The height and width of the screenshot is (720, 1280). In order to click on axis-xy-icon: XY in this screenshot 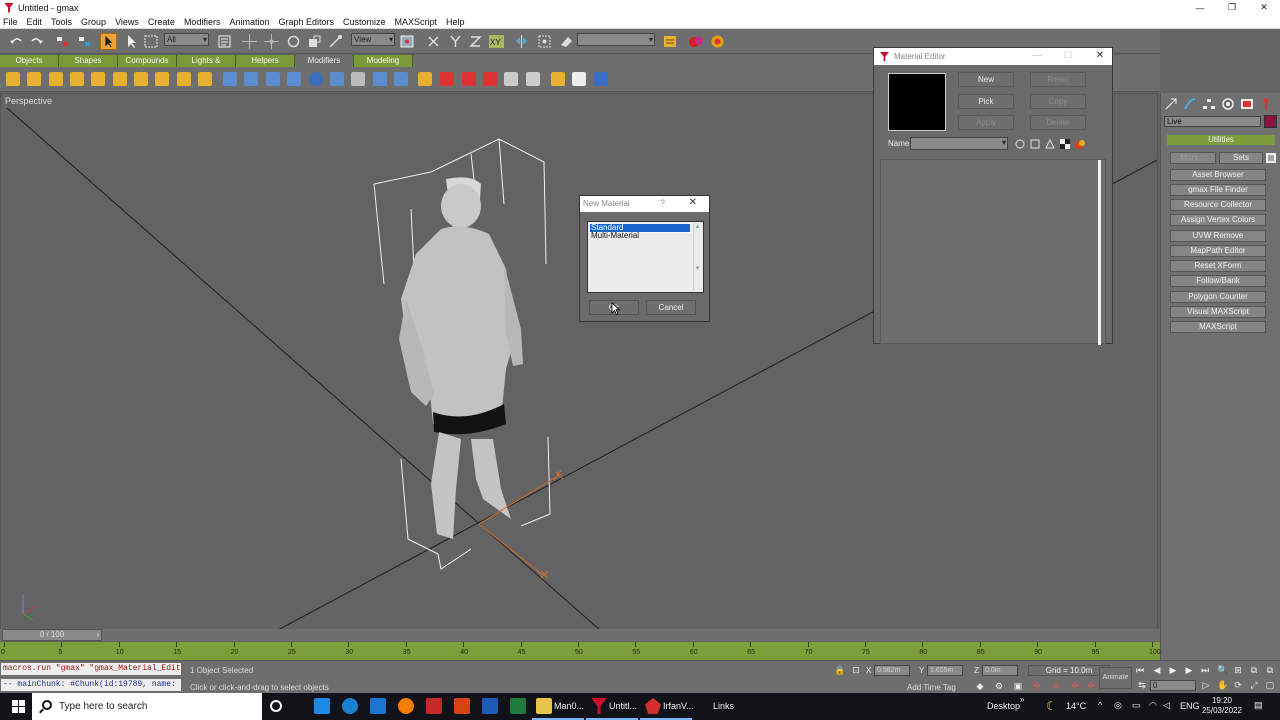, I will do `click(496, 41)`.